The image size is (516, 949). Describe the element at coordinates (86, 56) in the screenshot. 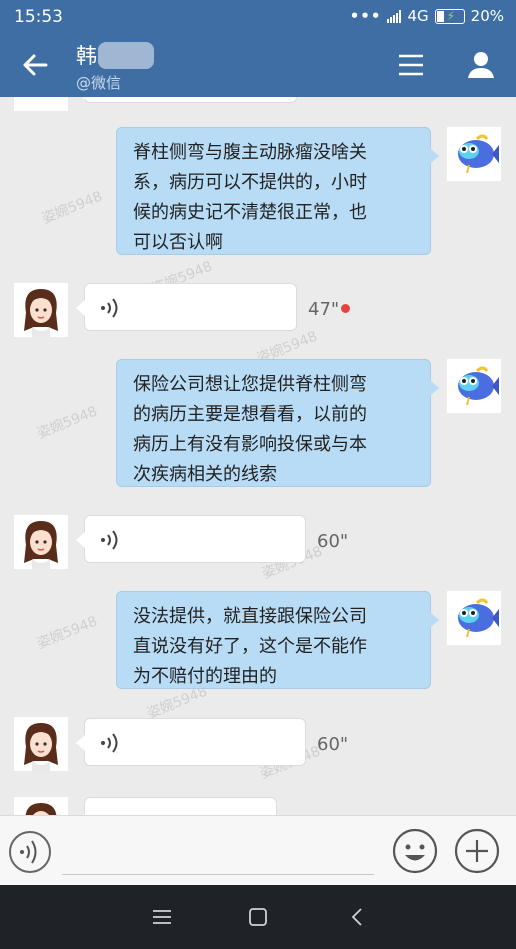

I see `contact-name: 韩` at that location.